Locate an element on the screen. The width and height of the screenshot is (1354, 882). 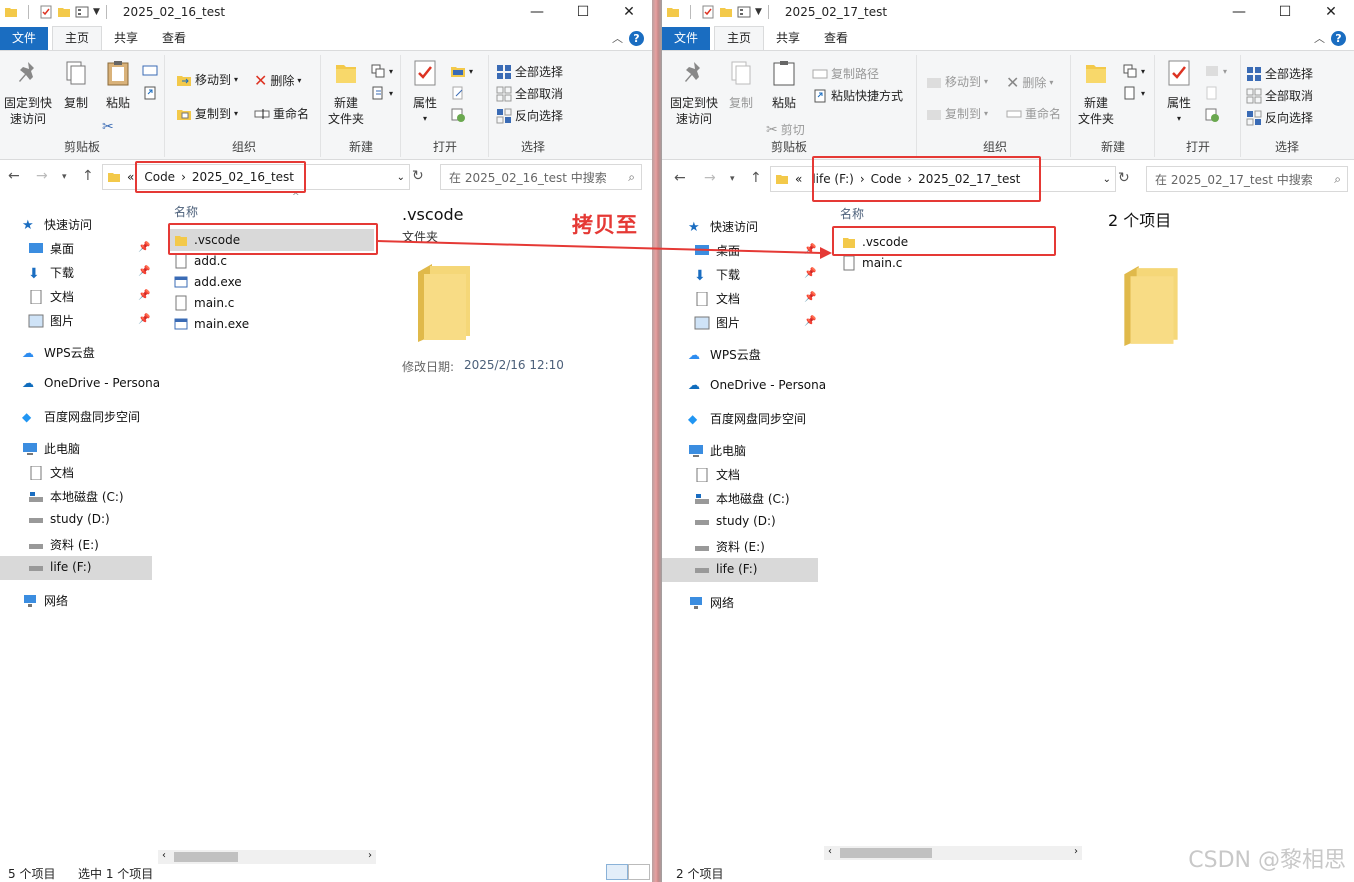
sidebar-item-drive-c: 本地磁盘 (C:) is located at coordinates (742, 498).